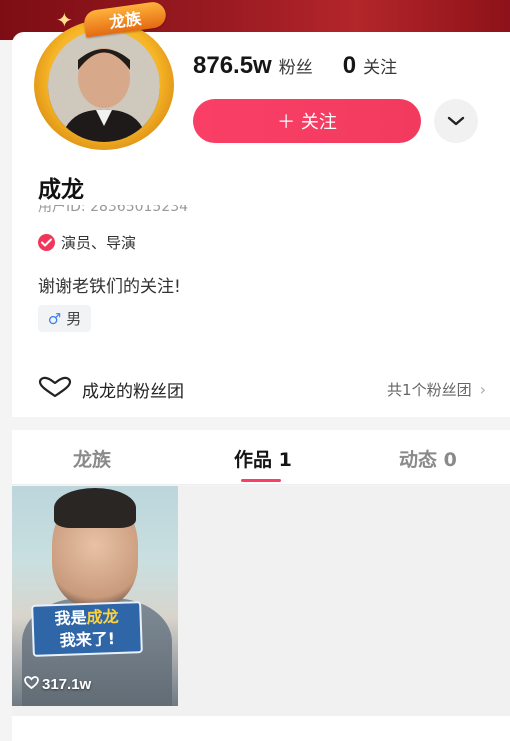 The height and width of the screenshot is (741, 510). Describe the element at coordinates (55, 389) in the screenshot. I see `heart-outline-icon` at that location.